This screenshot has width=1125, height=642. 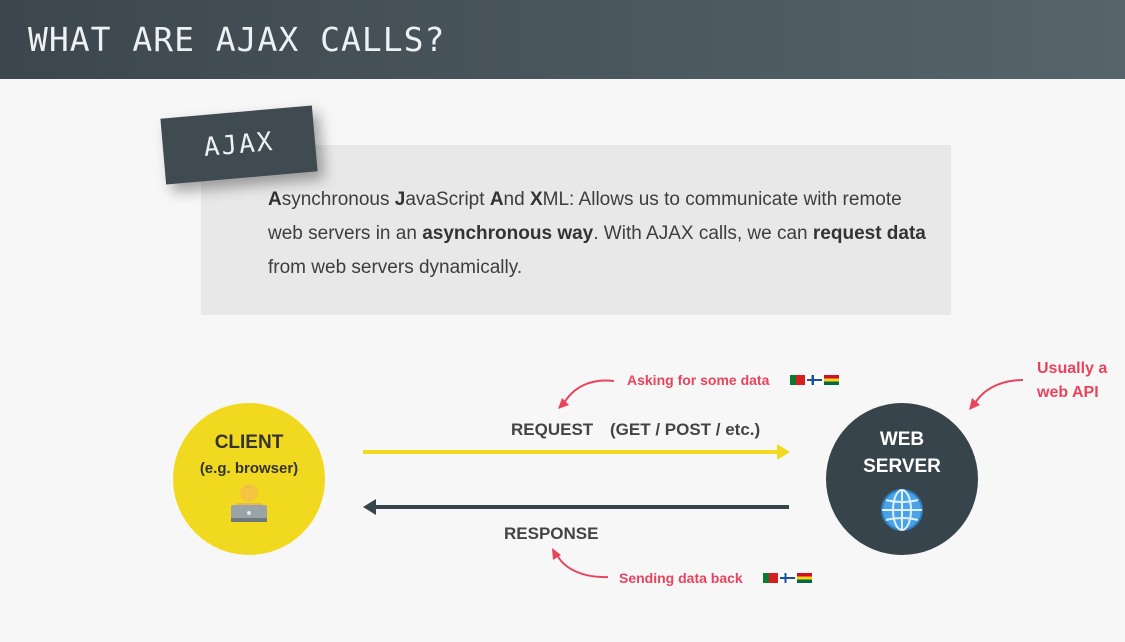 I want to click on server-title-line1: WEB, so click(x=902, y=439).